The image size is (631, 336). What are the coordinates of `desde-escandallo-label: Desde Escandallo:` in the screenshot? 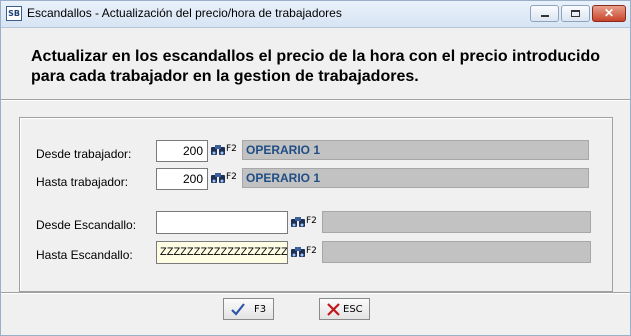 It's located at (86, 225).